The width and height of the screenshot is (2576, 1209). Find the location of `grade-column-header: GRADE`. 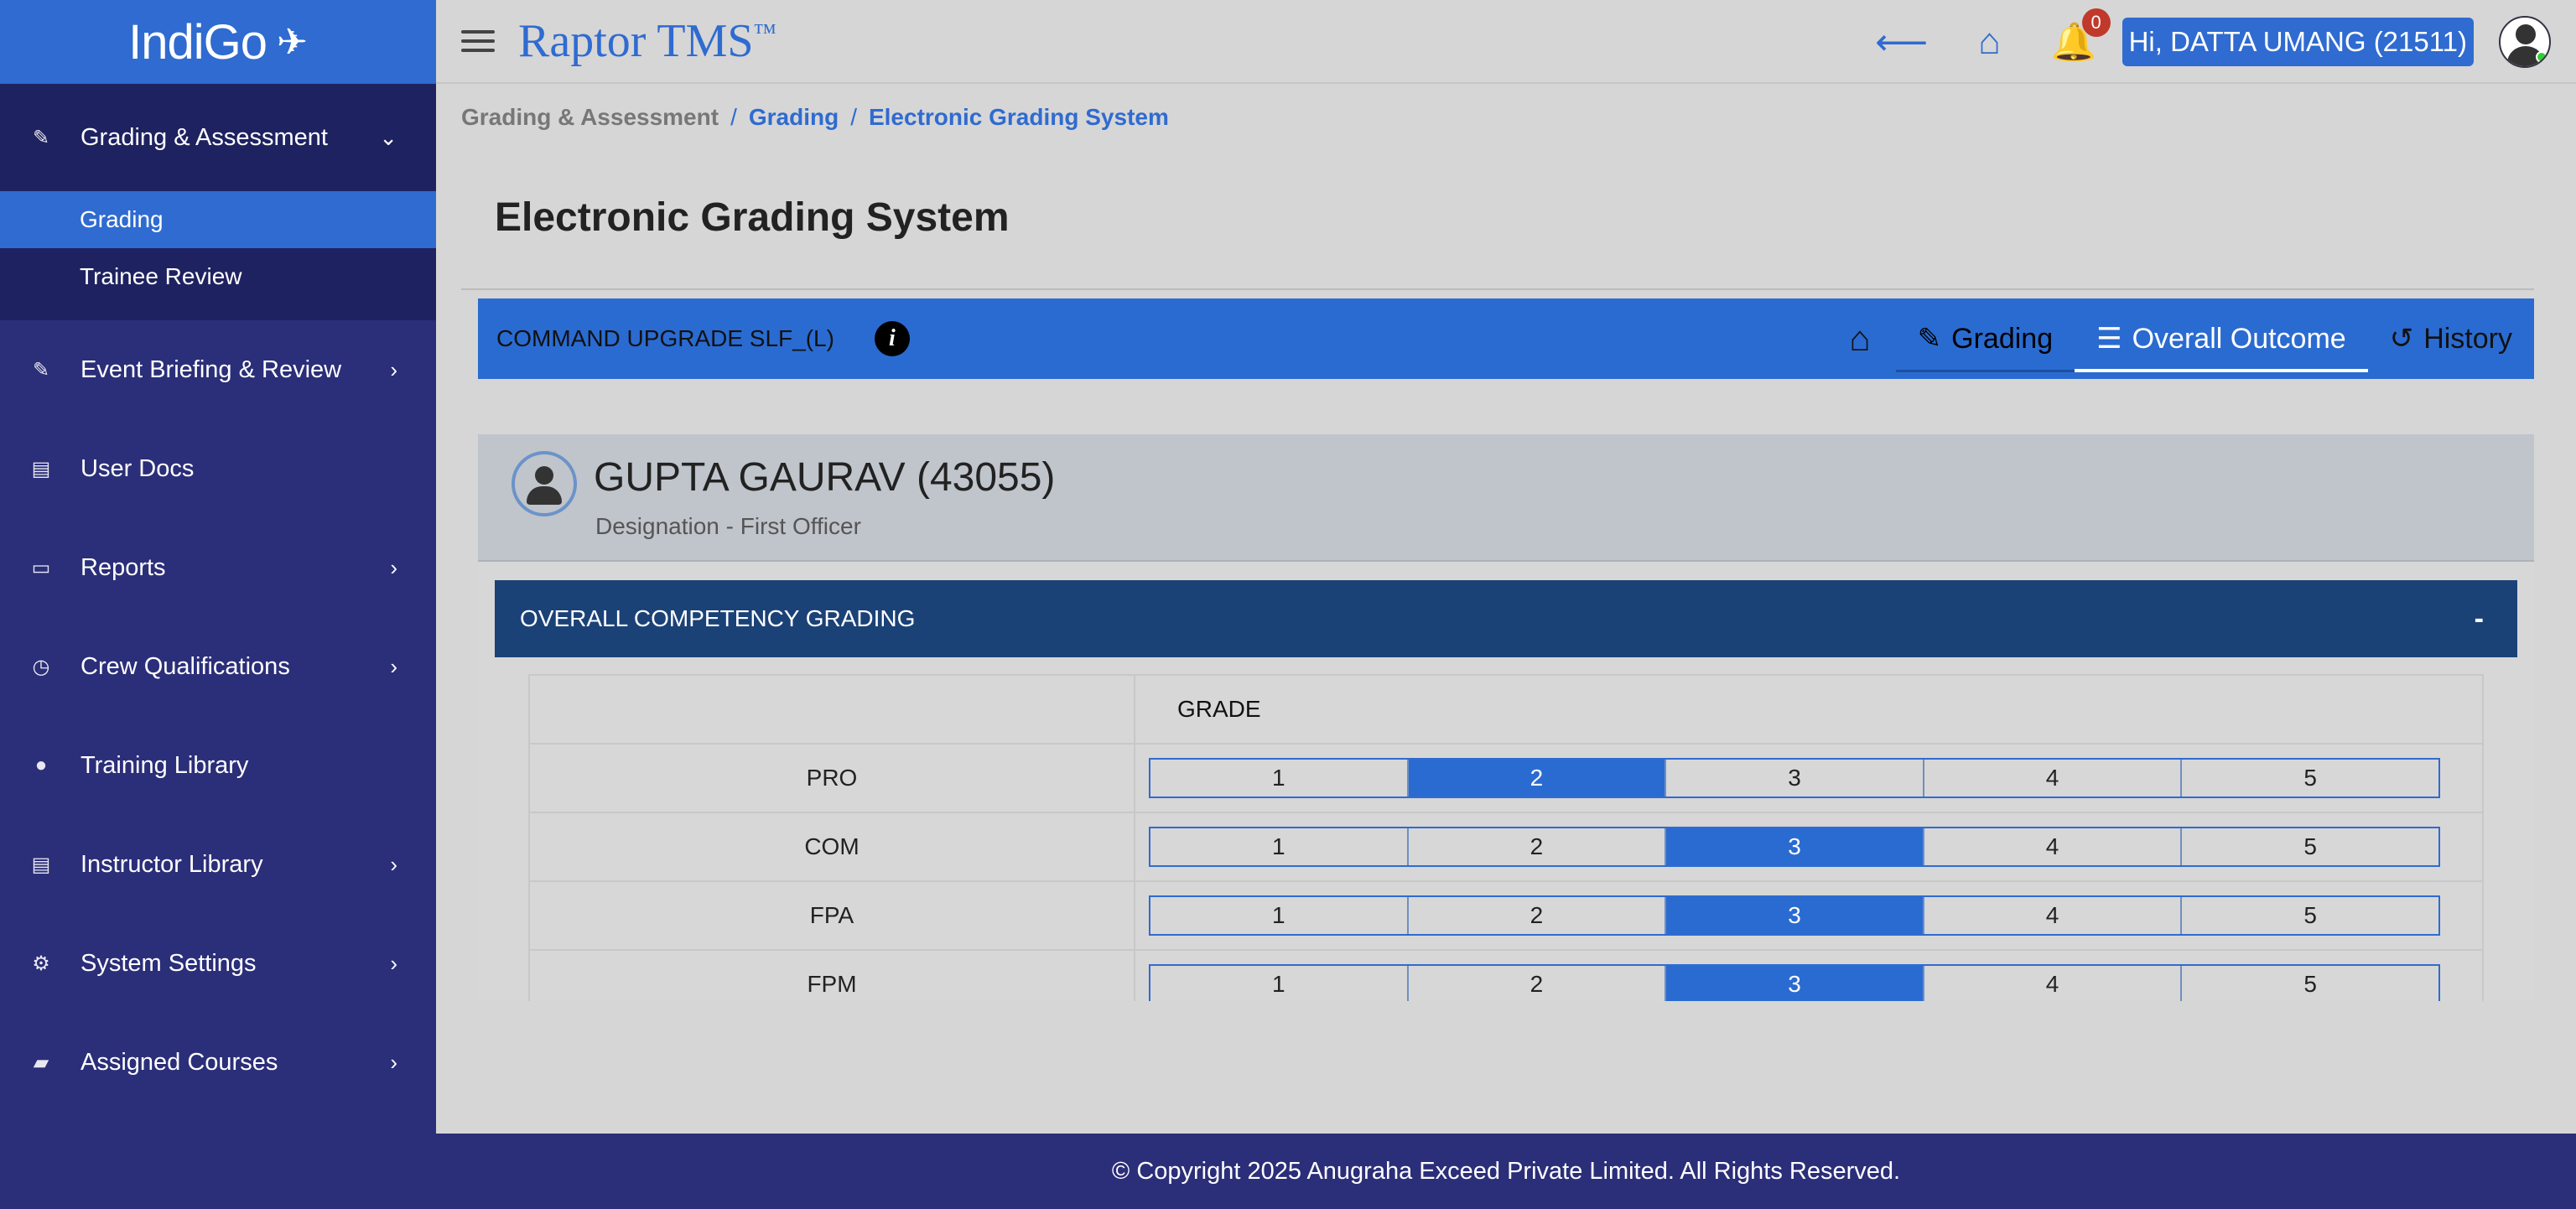

grade-column-header: GRADE is located at coordinates (1809, 709).